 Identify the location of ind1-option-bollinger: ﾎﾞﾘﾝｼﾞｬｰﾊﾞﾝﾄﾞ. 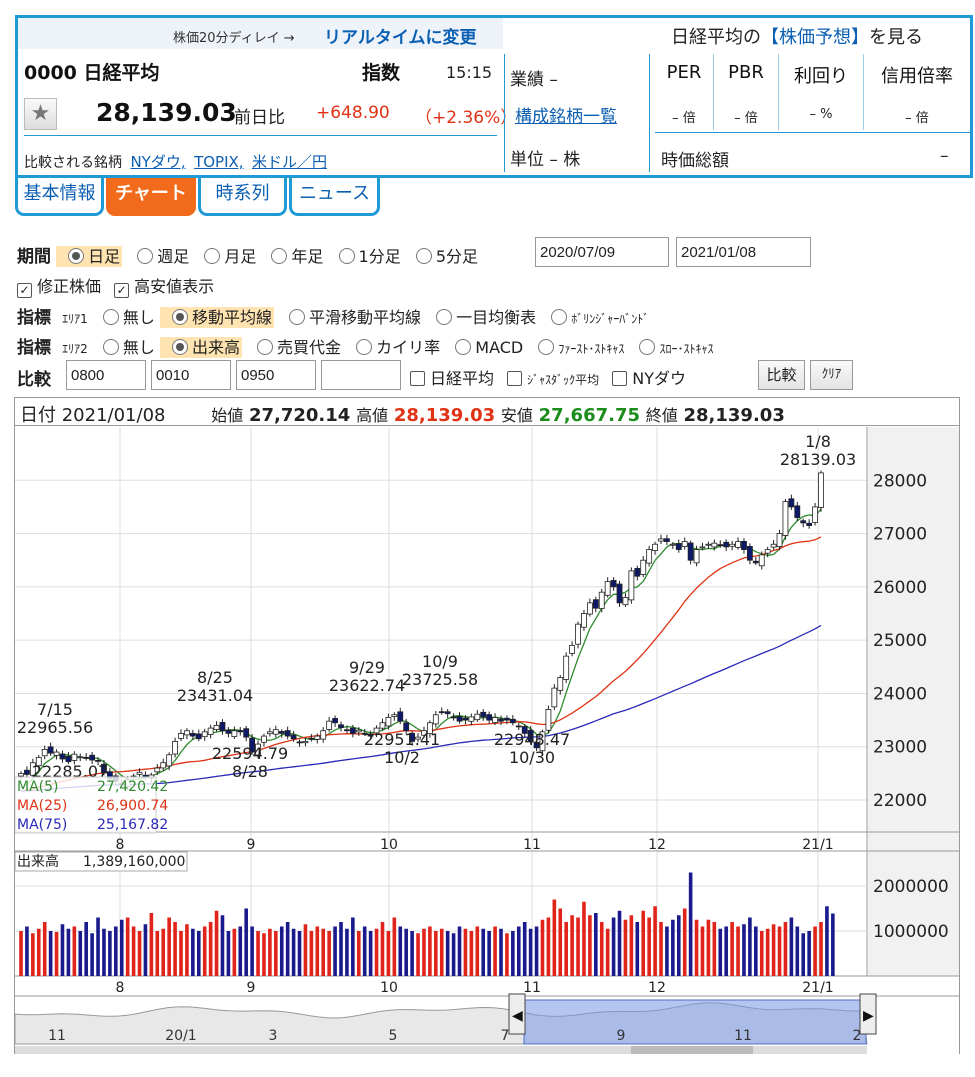
(595, 317).